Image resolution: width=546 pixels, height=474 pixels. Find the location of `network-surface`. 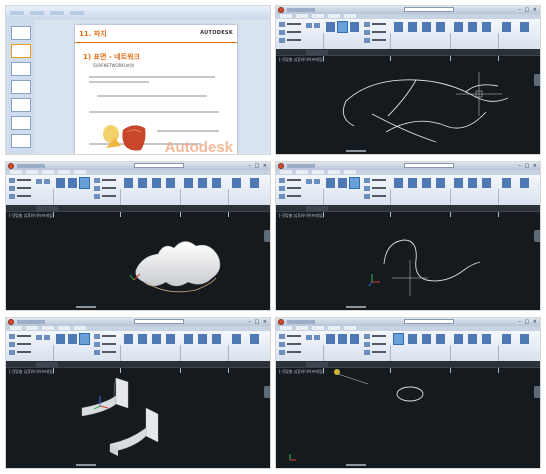

network-surface is located at coordinates (178, 264).